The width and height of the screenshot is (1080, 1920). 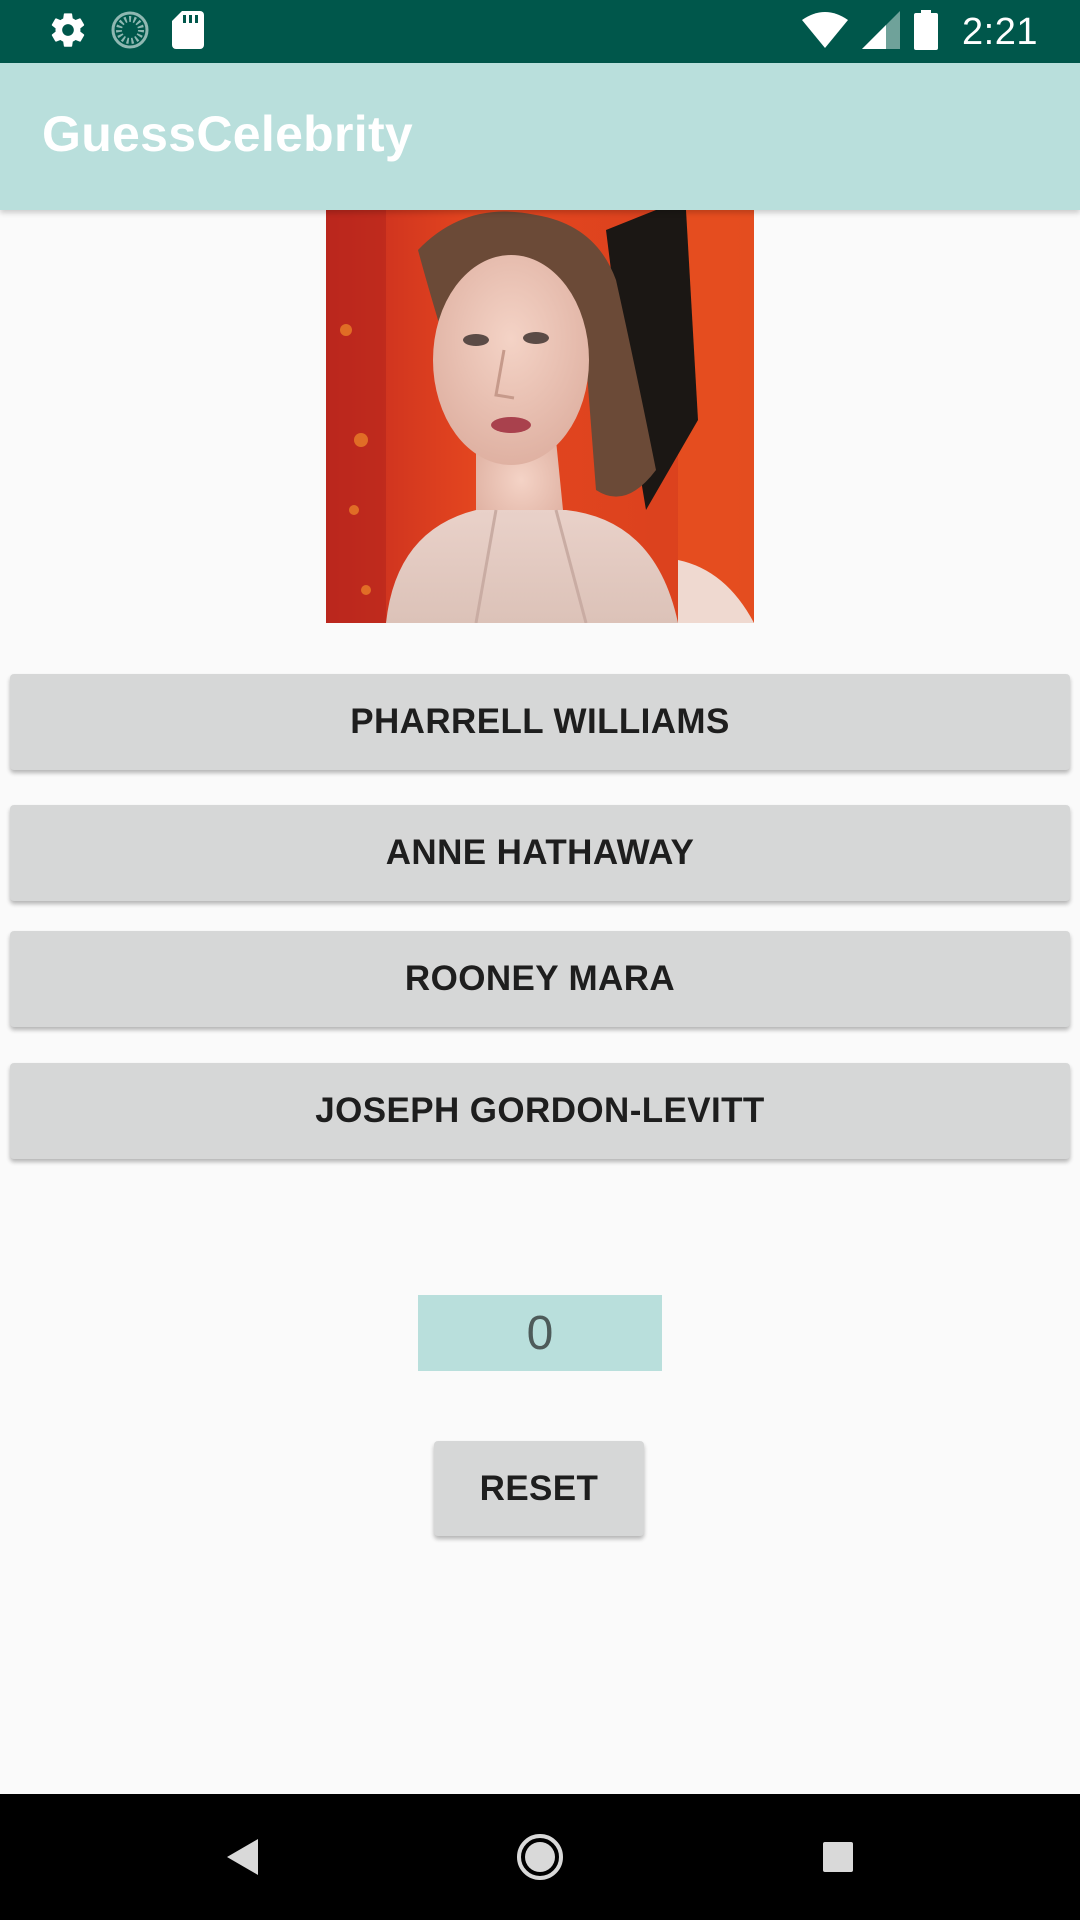 I want to click on settings-gear-icon, so click(x=68, y=32).